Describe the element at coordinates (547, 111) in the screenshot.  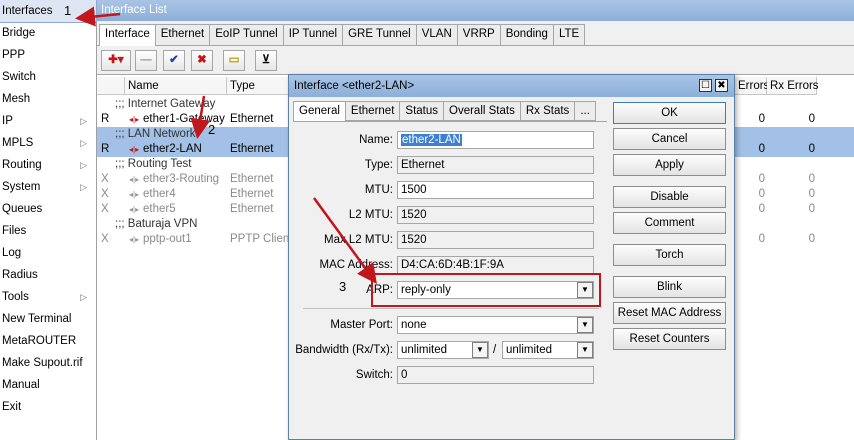
I see `dialog-tab-rx-stats: Rx Stats` at that location.